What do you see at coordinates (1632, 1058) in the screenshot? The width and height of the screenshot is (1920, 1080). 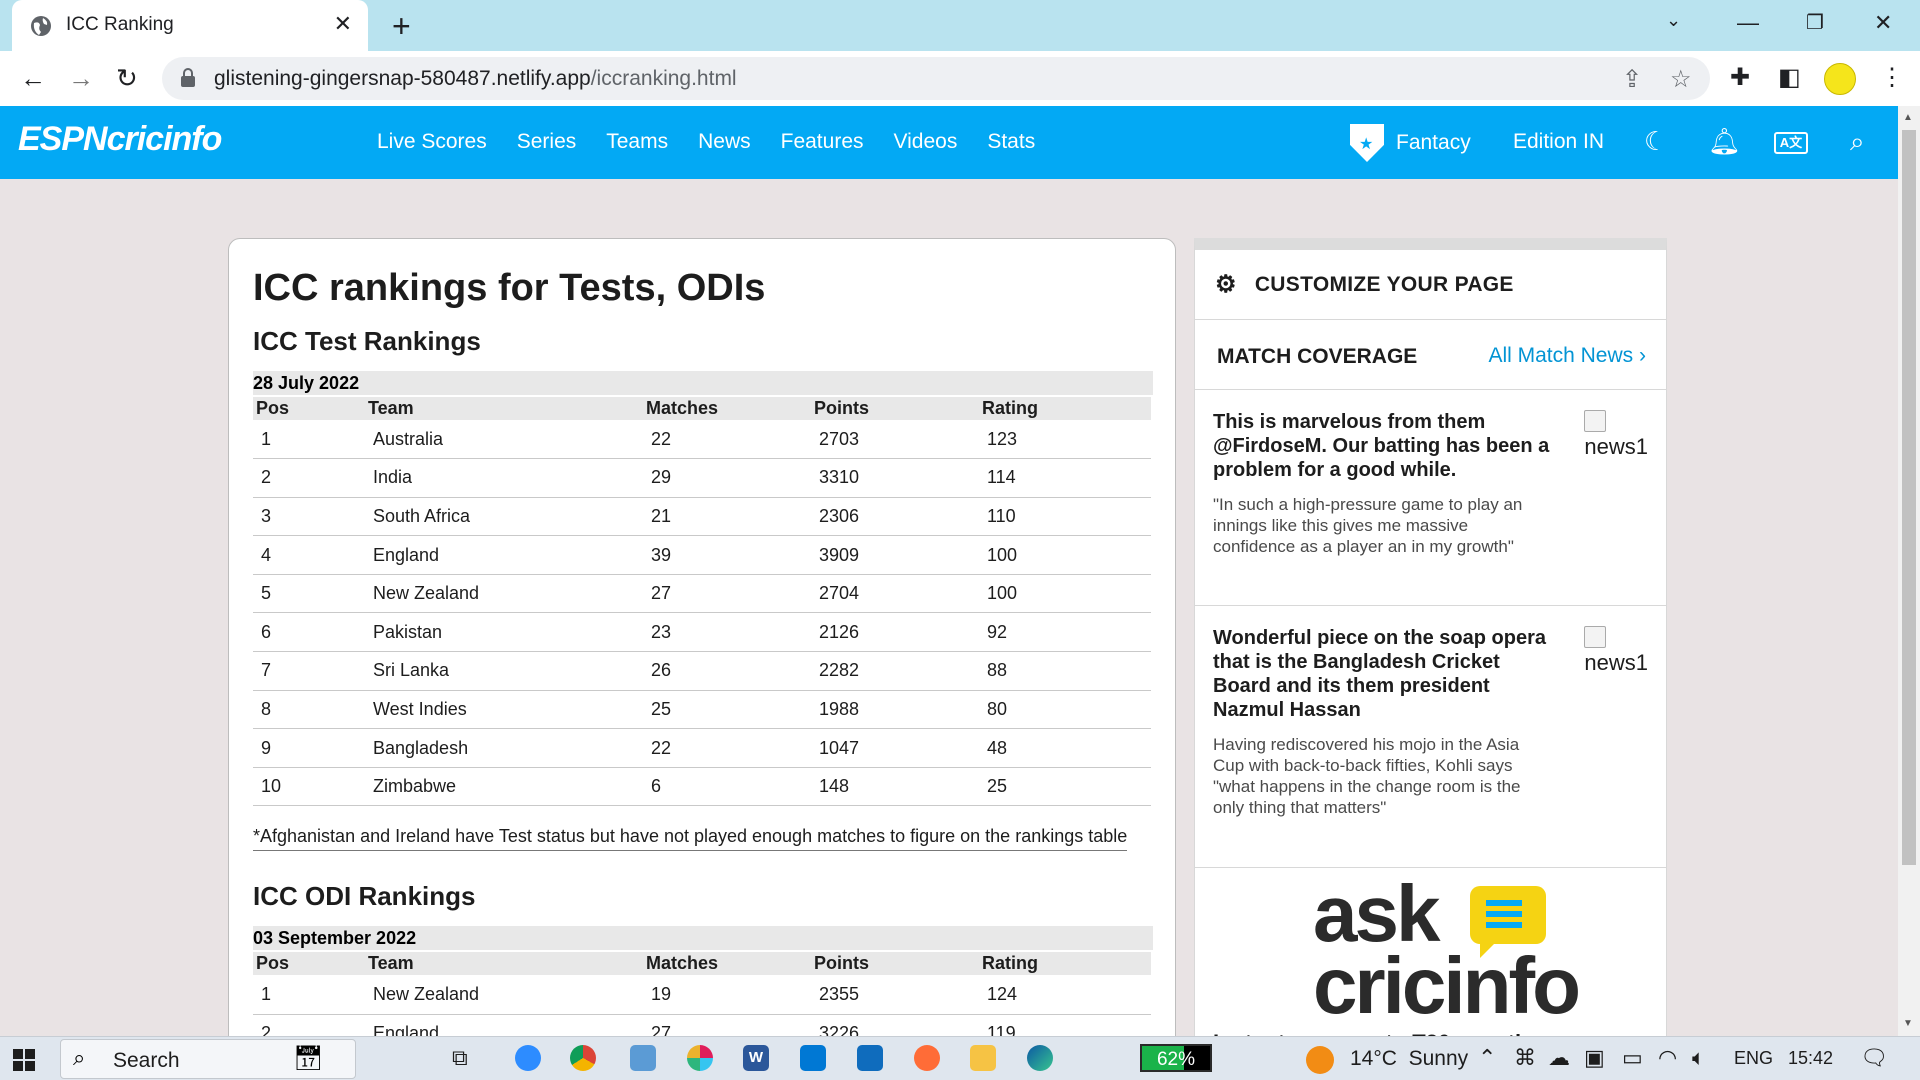 I see `battery-tray-icon: ▭` at bounding box center [1632, 1058].